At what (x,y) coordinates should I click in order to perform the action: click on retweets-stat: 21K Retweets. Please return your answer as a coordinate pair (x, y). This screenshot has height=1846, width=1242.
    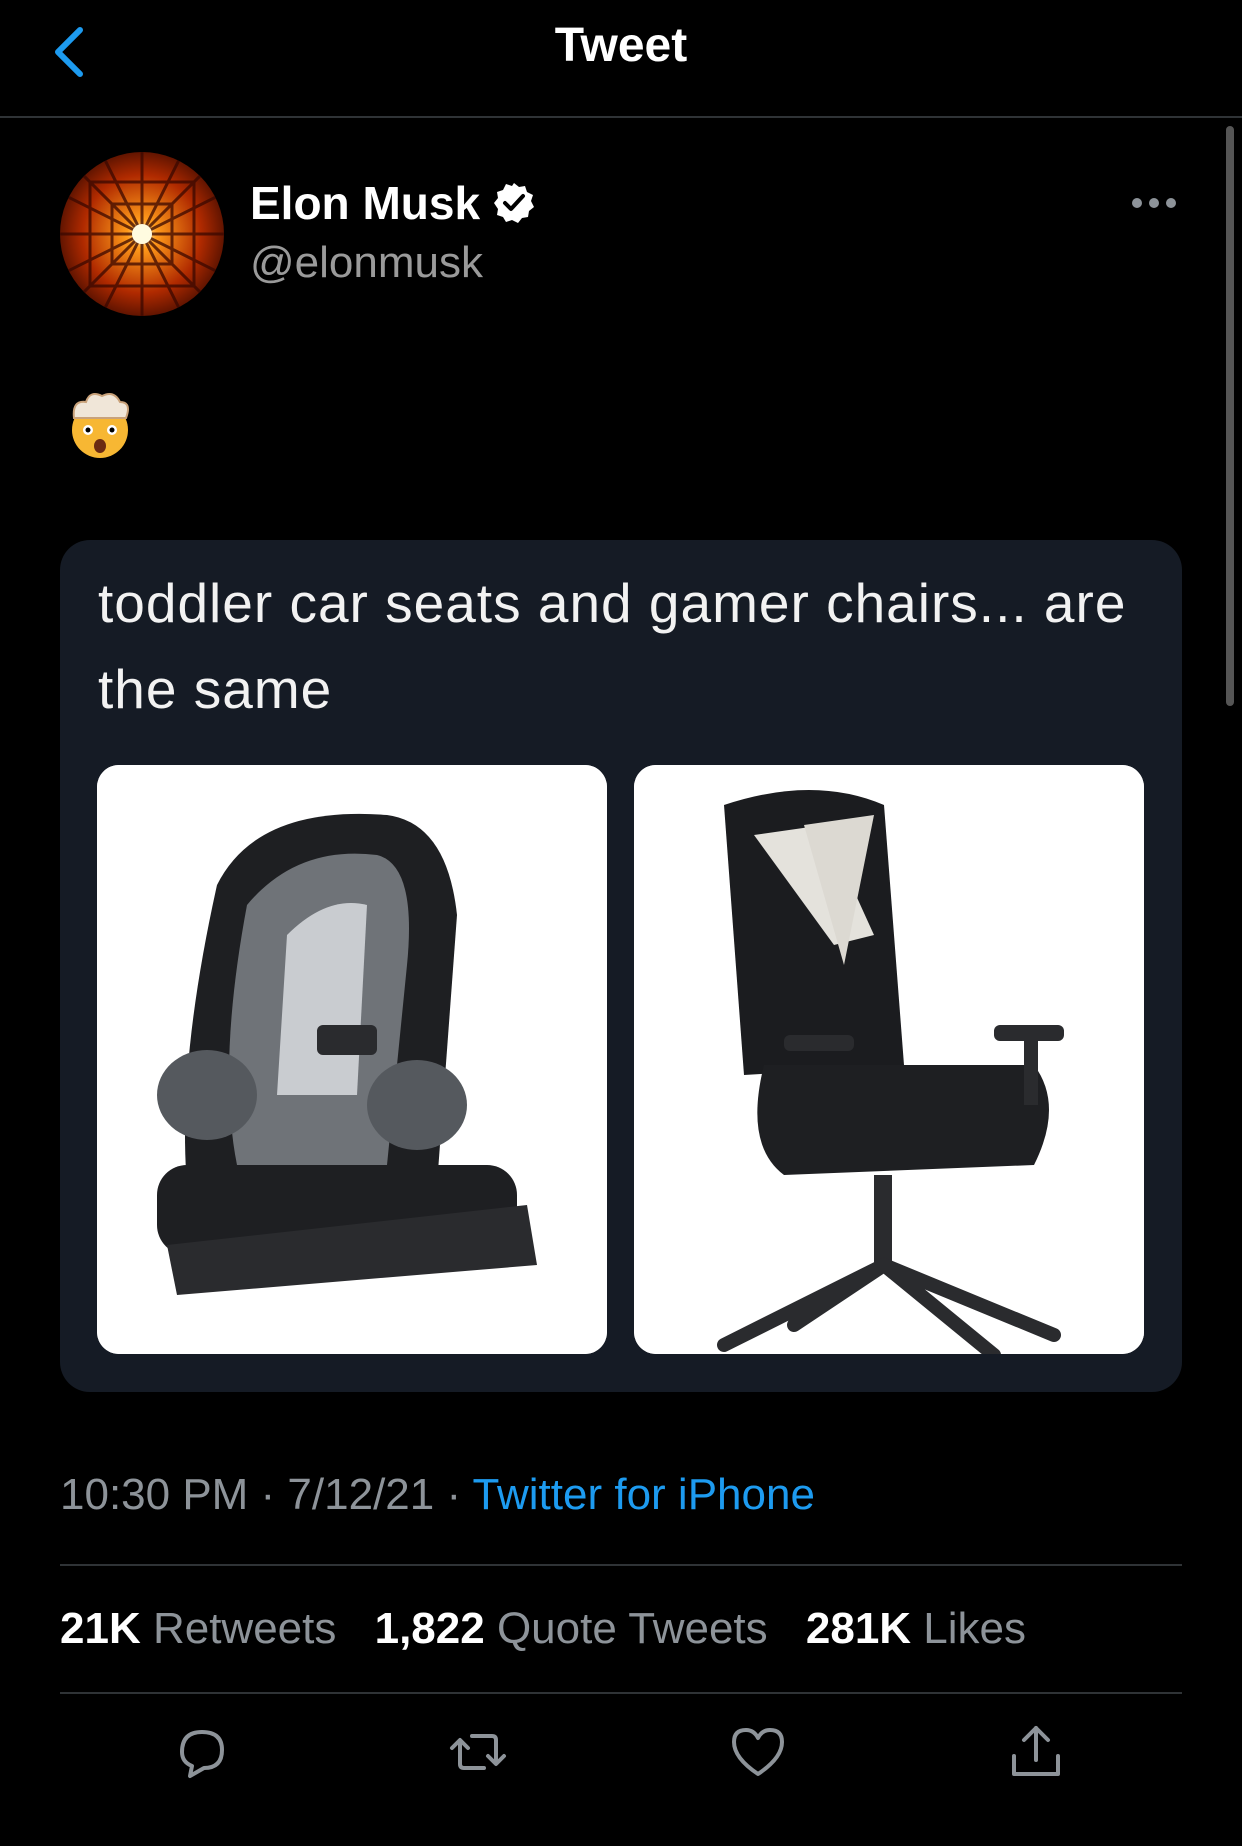
    Looking at the image, I should click on (198, 1628).